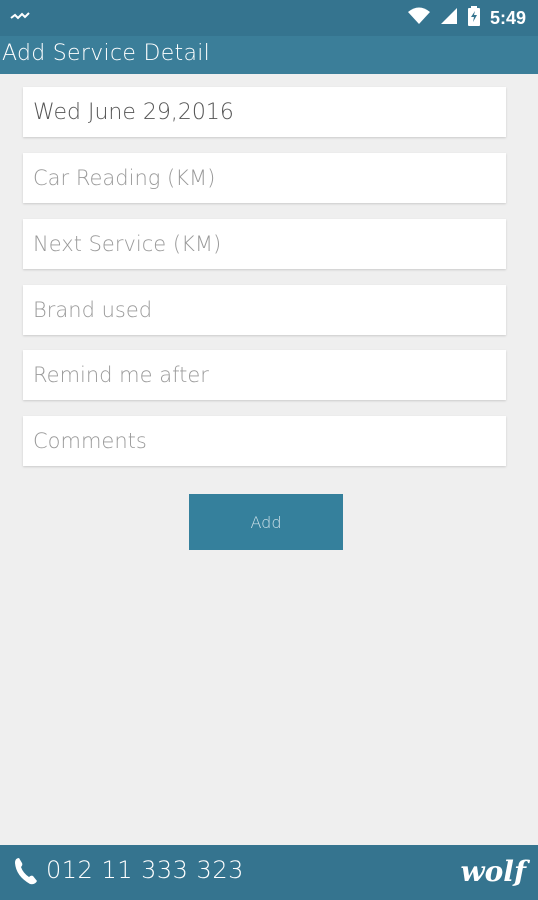 This screenshot has width=538, height=900. What do you see at coordinates (269, 178) in the screenshot?
I see `car-reading-input` at bounding box center [269, 178].